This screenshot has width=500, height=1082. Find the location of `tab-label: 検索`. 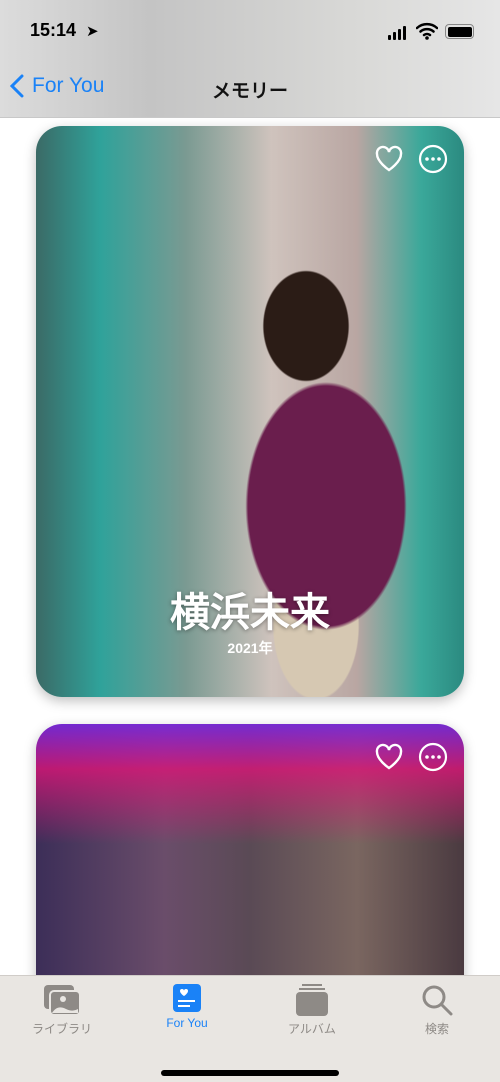

tab-label: 検索 is located at coordinates (436, 1029).